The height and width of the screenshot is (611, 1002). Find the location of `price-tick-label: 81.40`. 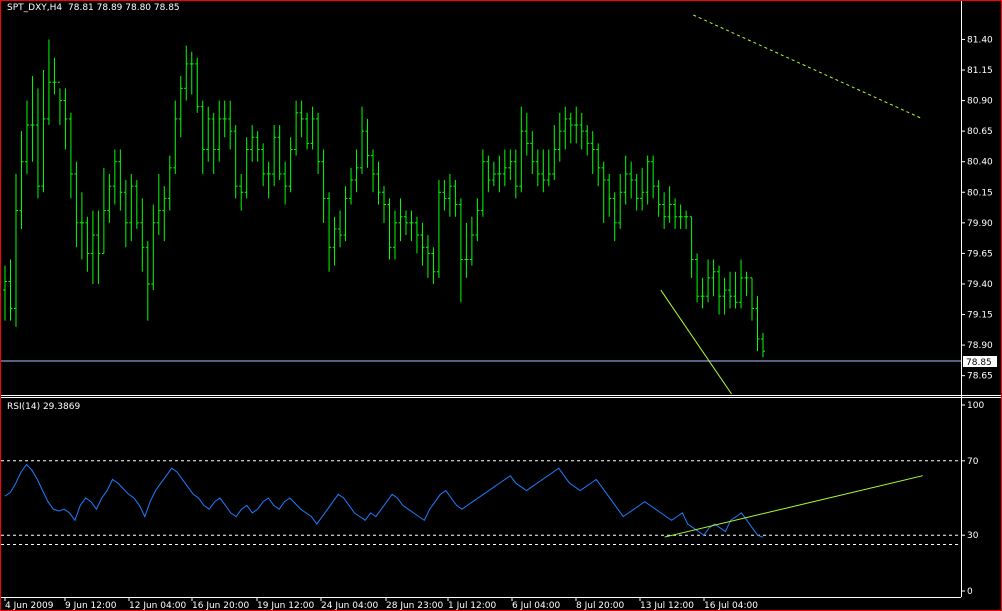

price-tick-label: 81.40 is located at coordinates (980, 40).